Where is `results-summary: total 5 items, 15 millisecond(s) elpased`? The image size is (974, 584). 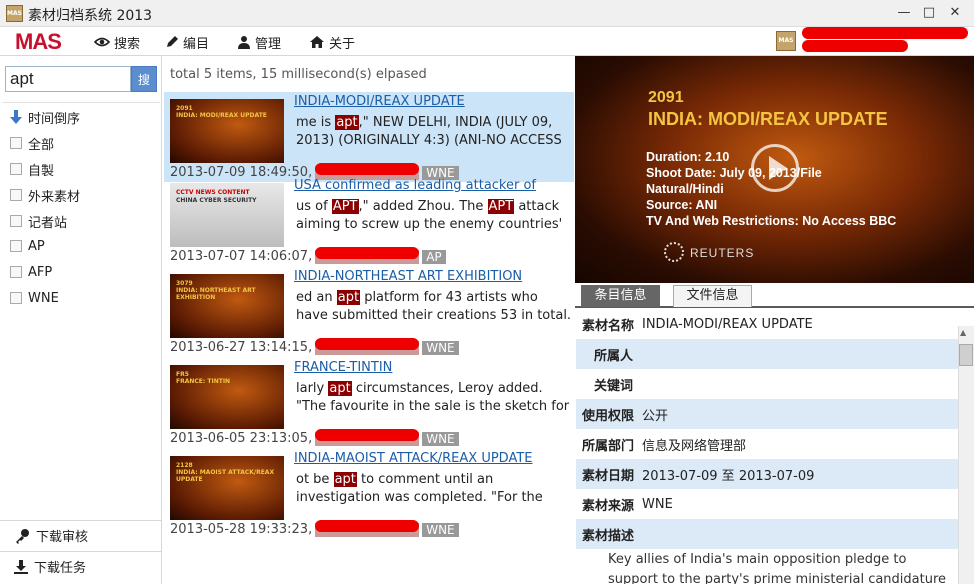 results-summary: total 5 items, 15 millisecond(s) elpased is located at coordinates (298, 74).